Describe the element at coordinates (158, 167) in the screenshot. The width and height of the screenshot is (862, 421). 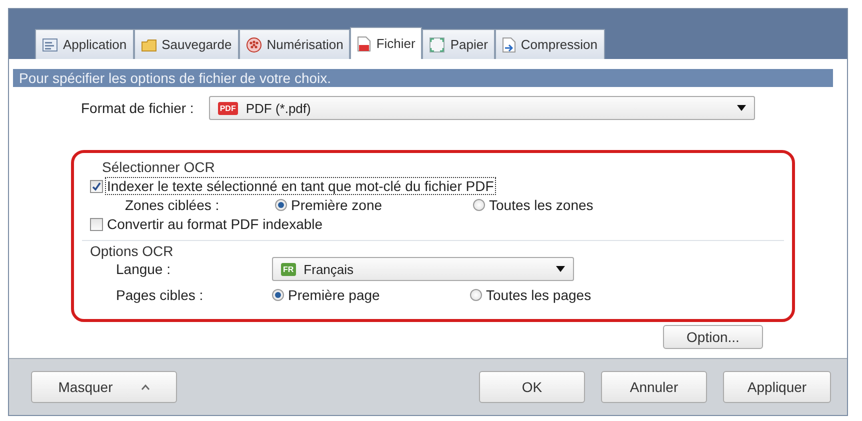
I see `group-title: Sélectionner OCR` at that location.